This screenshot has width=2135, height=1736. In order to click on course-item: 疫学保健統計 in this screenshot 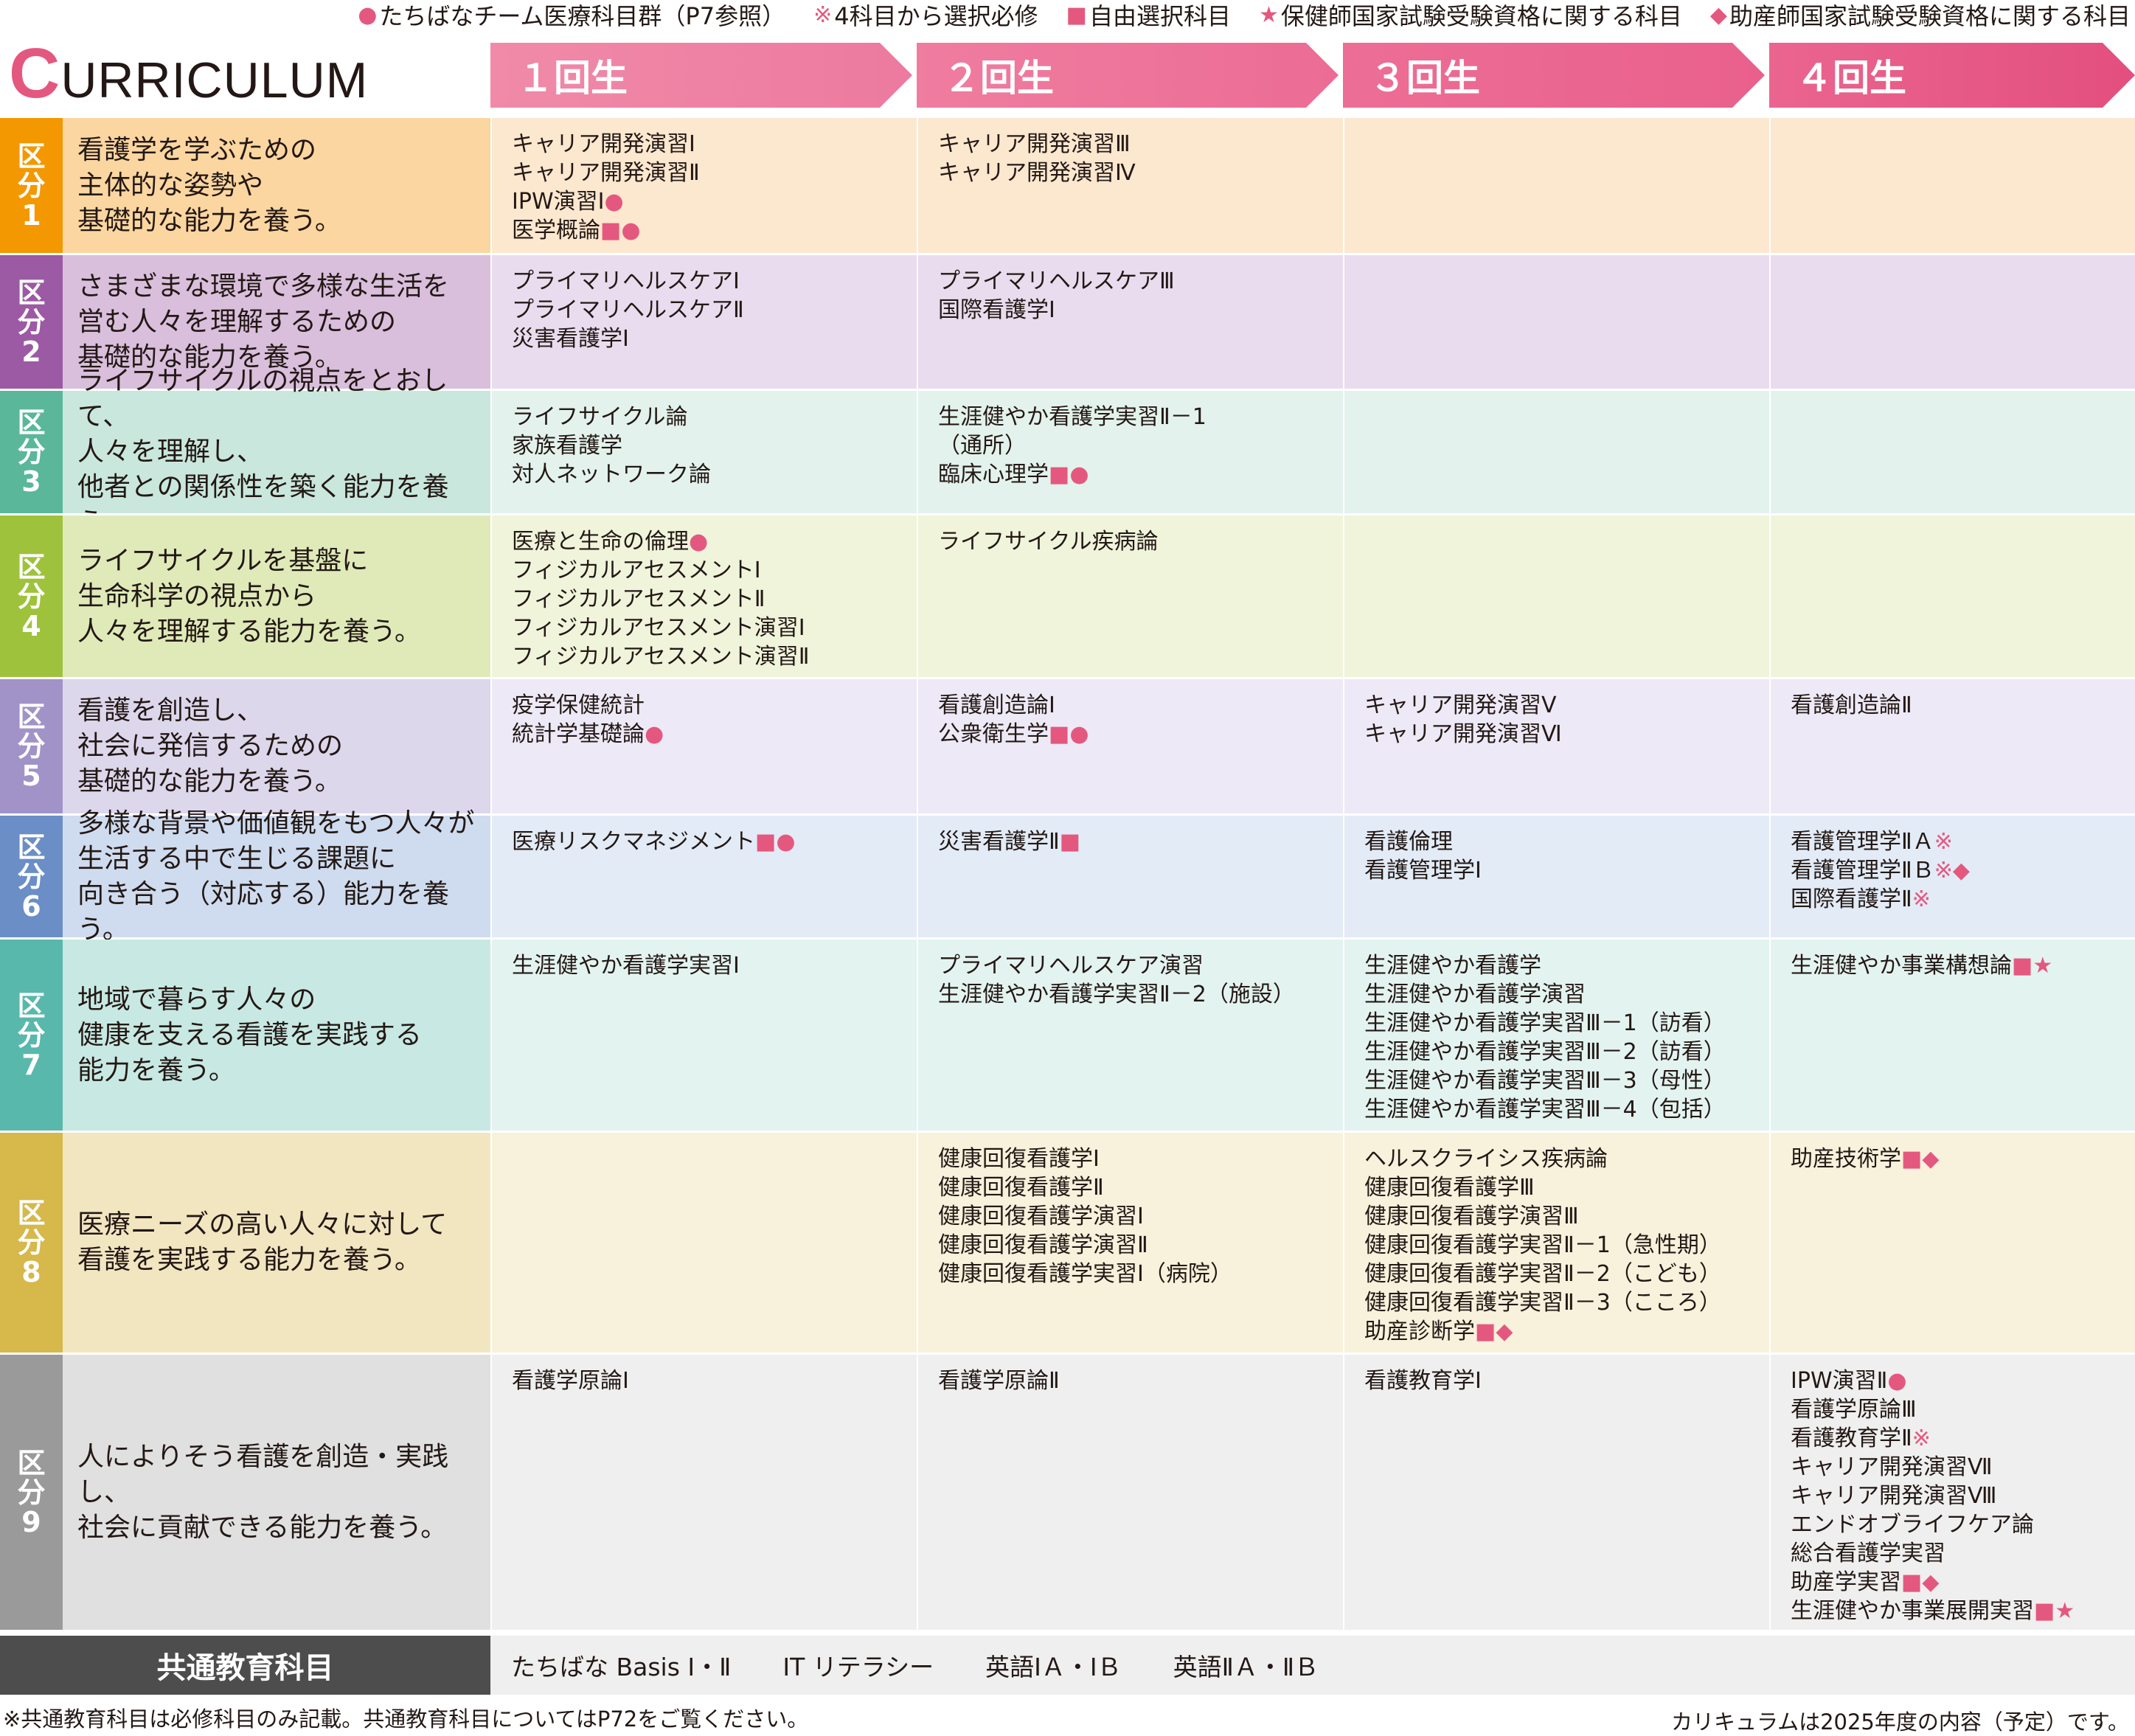, I will do `click(578, 705)`.